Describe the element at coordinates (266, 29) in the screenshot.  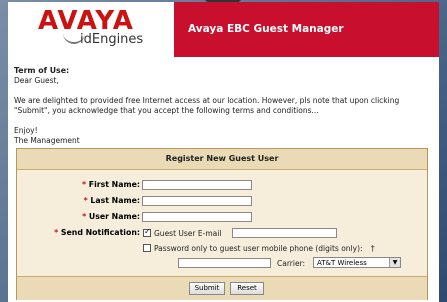
I see `app-title: Avaya EBC Guest Manager` at that location.